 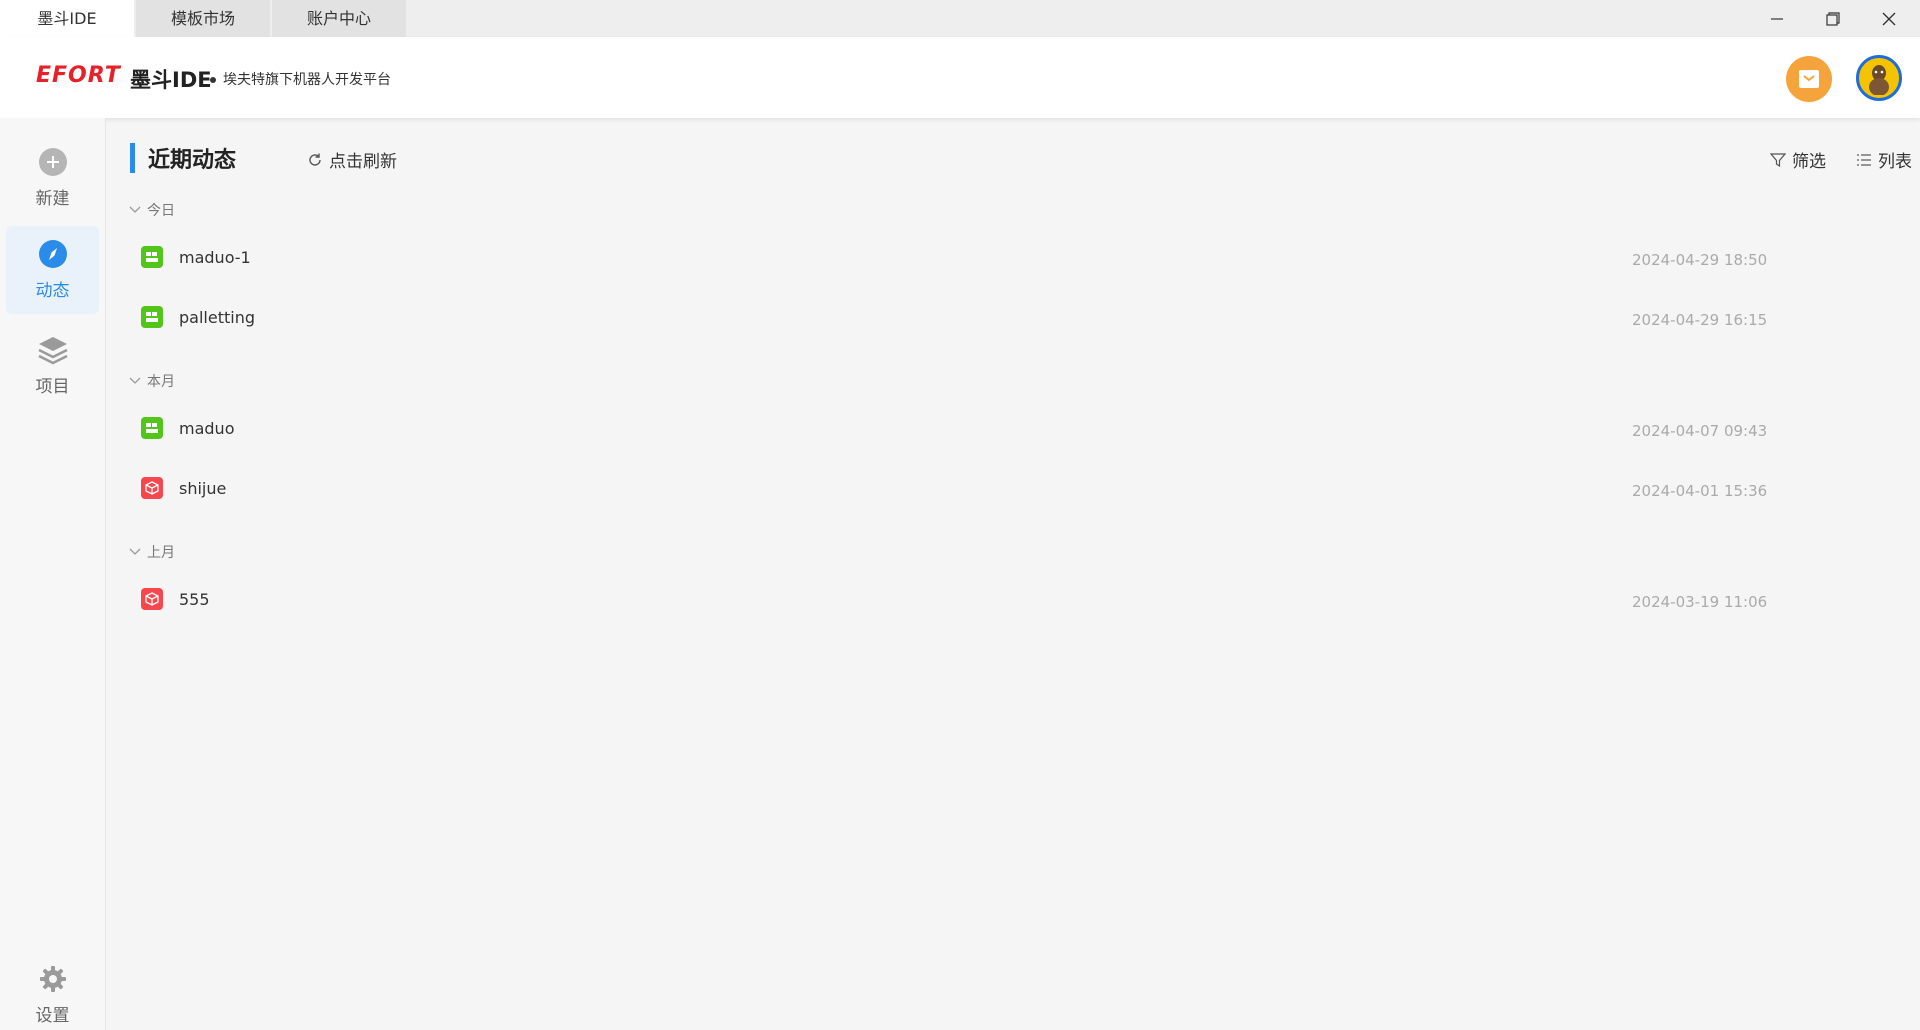 I want to click on list-item-555: 555 2024-03-19 11:06, so click(x=1008, y=600).